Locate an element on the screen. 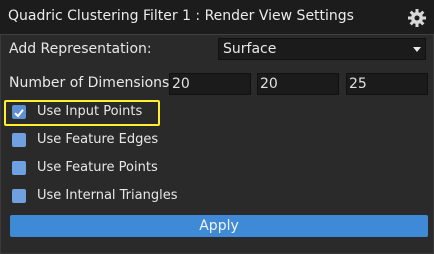 The image size is (434, 254). use-input-points-checkbox: Use Input Points is located at coordinates (110, 113).